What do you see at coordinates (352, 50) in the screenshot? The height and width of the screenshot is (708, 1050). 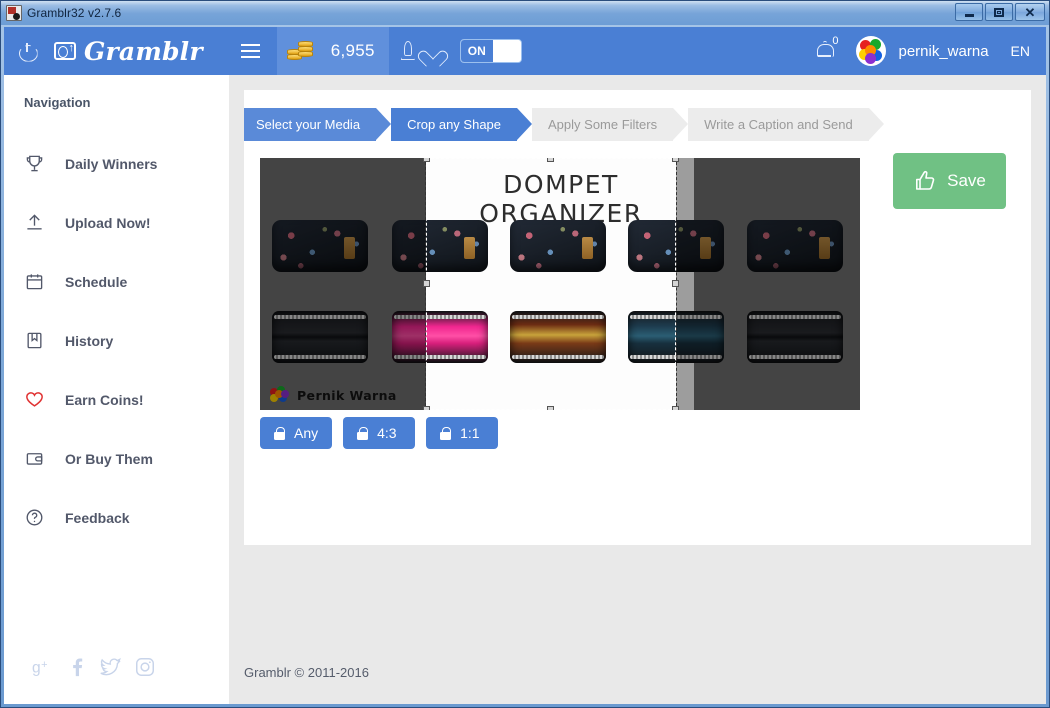 I see `coin-balance-value: 6,955` at bounding box center [352, 50].